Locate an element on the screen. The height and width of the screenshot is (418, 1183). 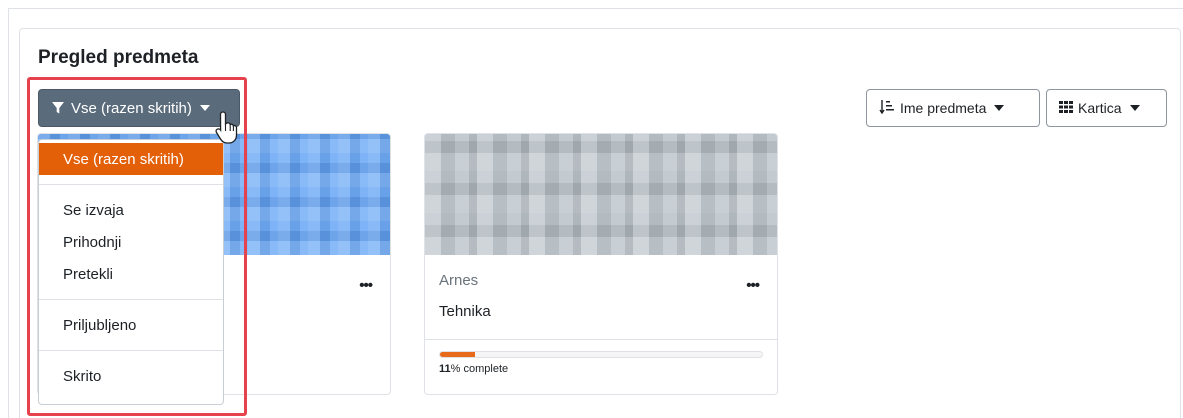
view-label: Kartica is located at coordinates (1100, 108).